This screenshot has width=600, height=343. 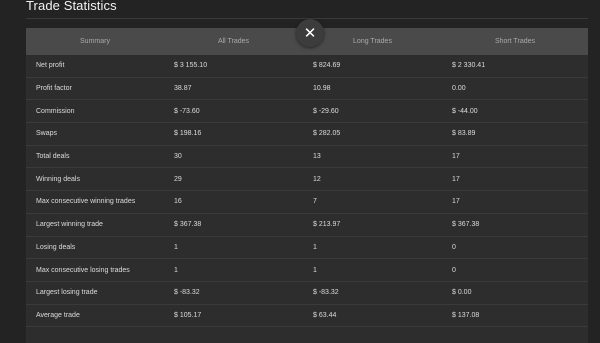 I want to click on row-label: Net profit, so click(x=50, y=66).